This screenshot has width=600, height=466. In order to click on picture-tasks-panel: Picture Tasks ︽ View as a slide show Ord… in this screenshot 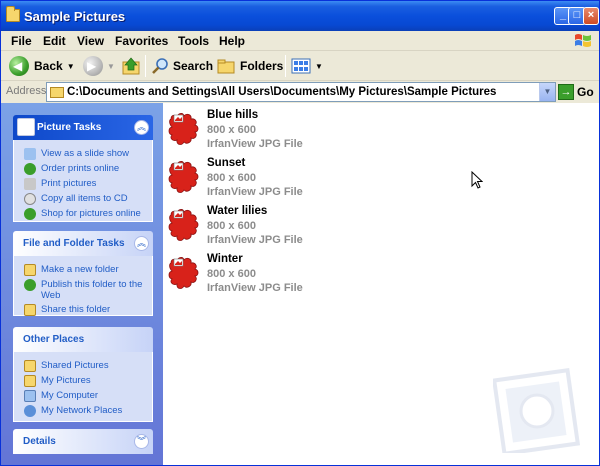, I will do `click(83, 168)`.